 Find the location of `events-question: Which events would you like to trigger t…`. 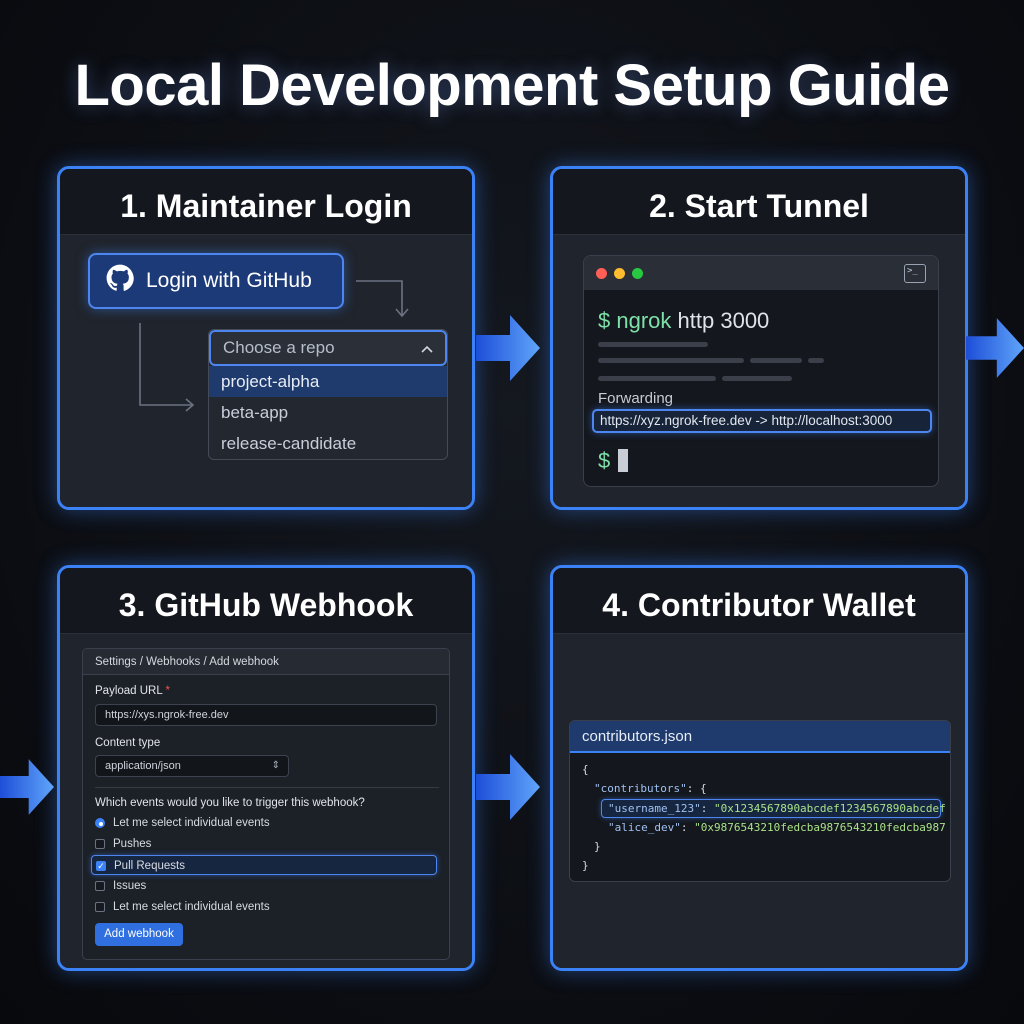

events-question: Which events would you like to trigger t… is located at coordinates (230, 803).